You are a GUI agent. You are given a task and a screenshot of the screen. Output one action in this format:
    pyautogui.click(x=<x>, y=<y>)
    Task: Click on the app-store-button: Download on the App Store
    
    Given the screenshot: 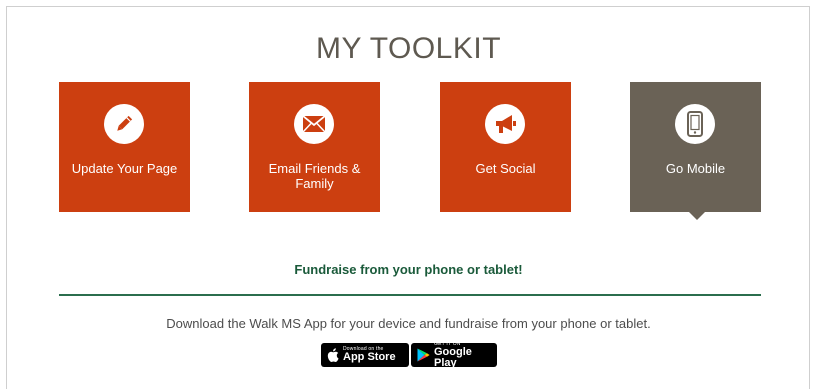 What is the action you would take?
    pyautogui.click(x=365, y=355)
    